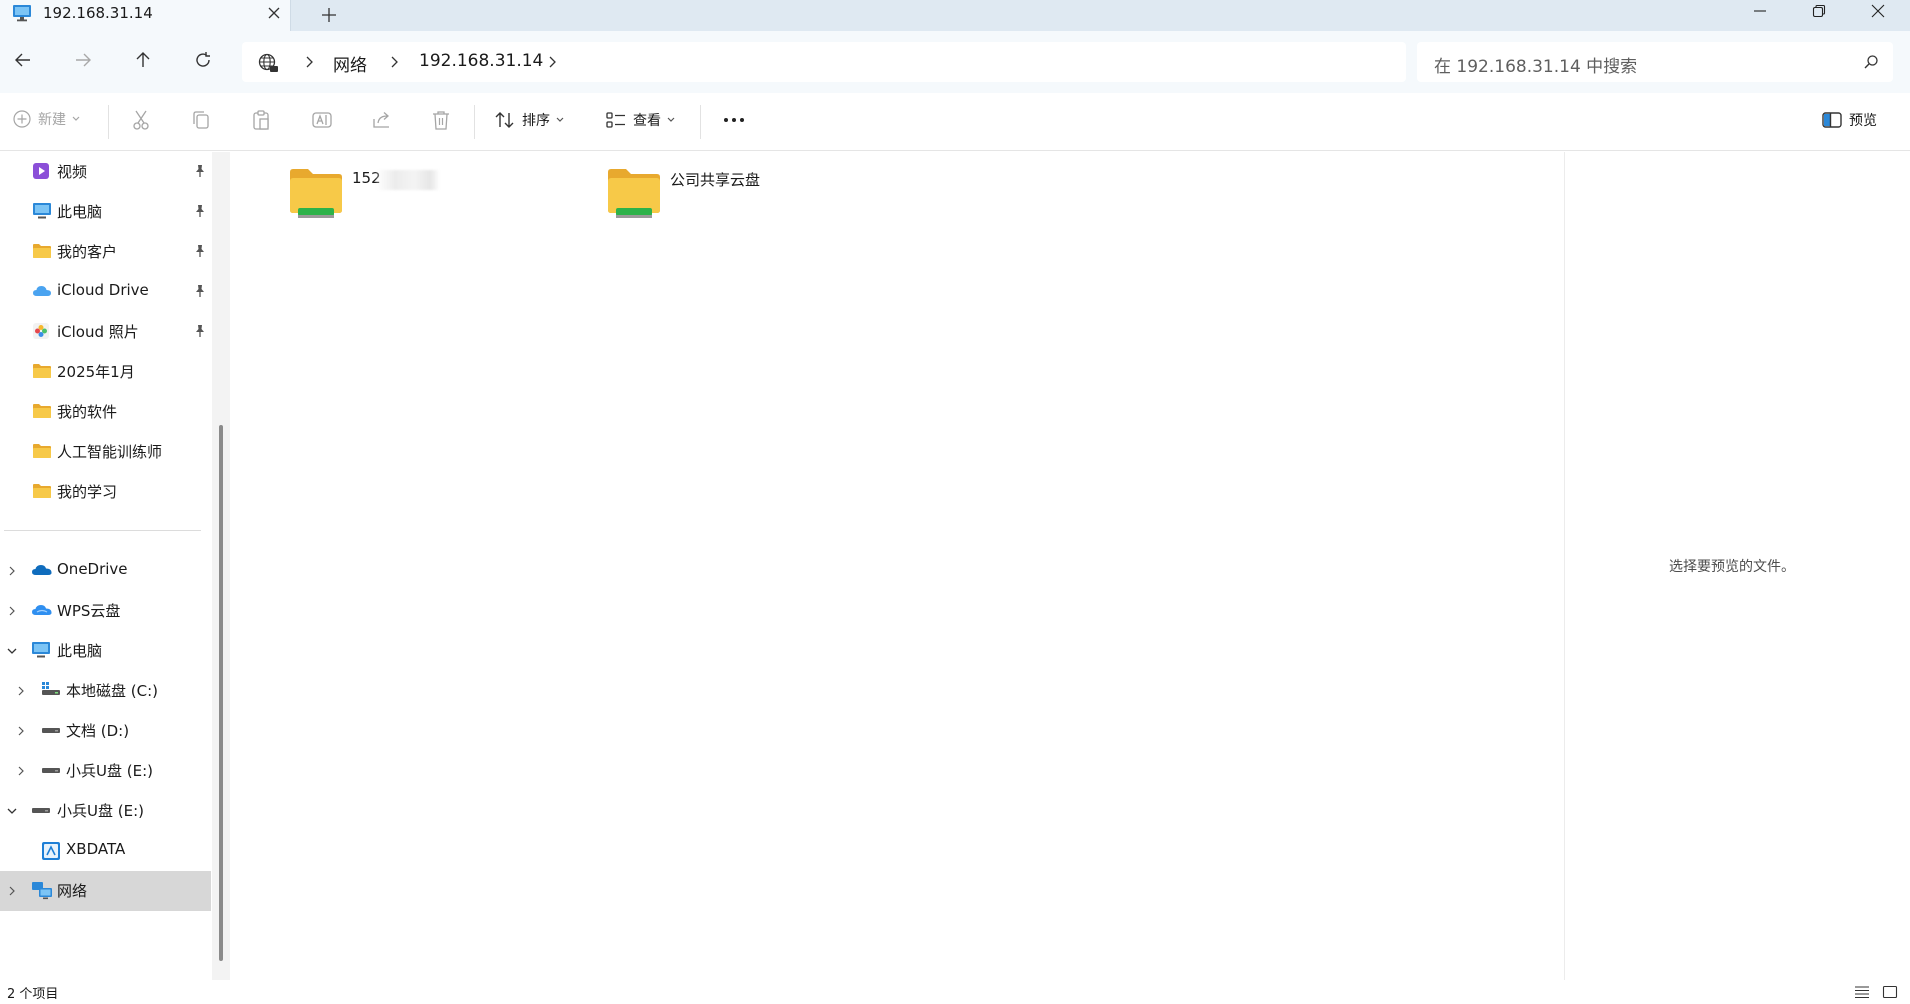 The width and height of the screenshot is (1910, 1004). Describe the element at coordinates (105, 332) in the screenshot. I see `sidebar-item-icloud-photos: iCloud 照片` at that location.